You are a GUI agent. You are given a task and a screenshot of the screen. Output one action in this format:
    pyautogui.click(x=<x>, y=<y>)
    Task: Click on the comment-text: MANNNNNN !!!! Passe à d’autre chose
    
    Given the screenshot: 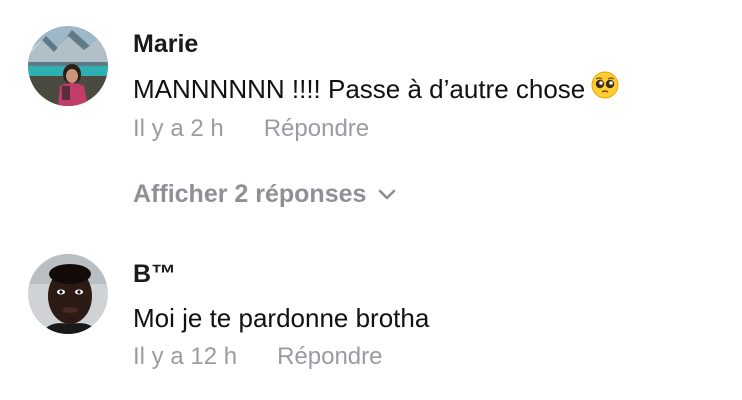 What is the action you would take?
    pyautogui.click(x=376, y=88)
    